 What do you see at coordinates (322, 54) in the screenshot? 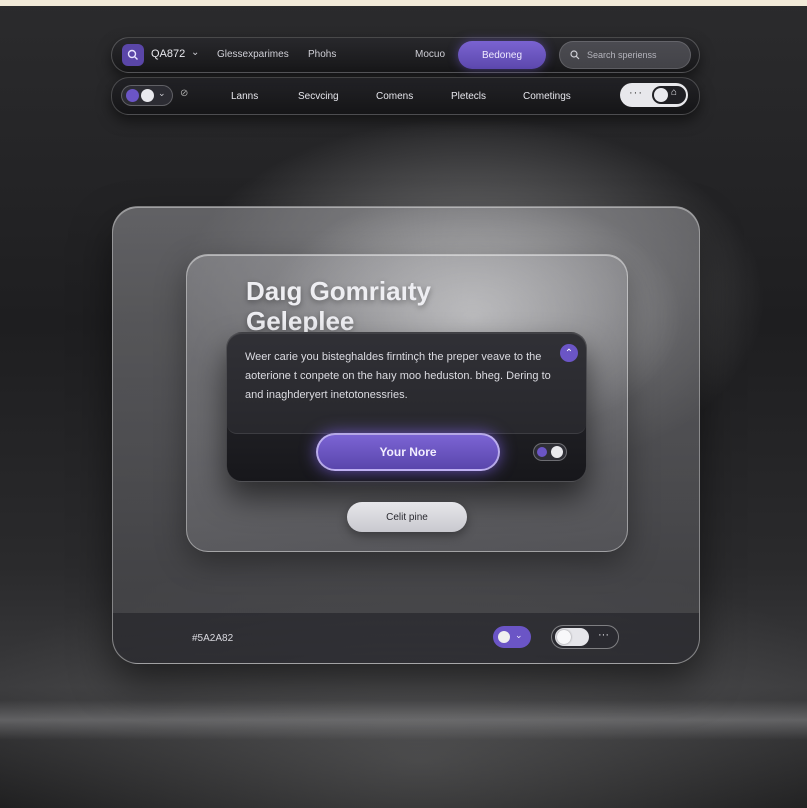
I see `nav-link-phohs: Phohs` at bounding box center [322, 54].